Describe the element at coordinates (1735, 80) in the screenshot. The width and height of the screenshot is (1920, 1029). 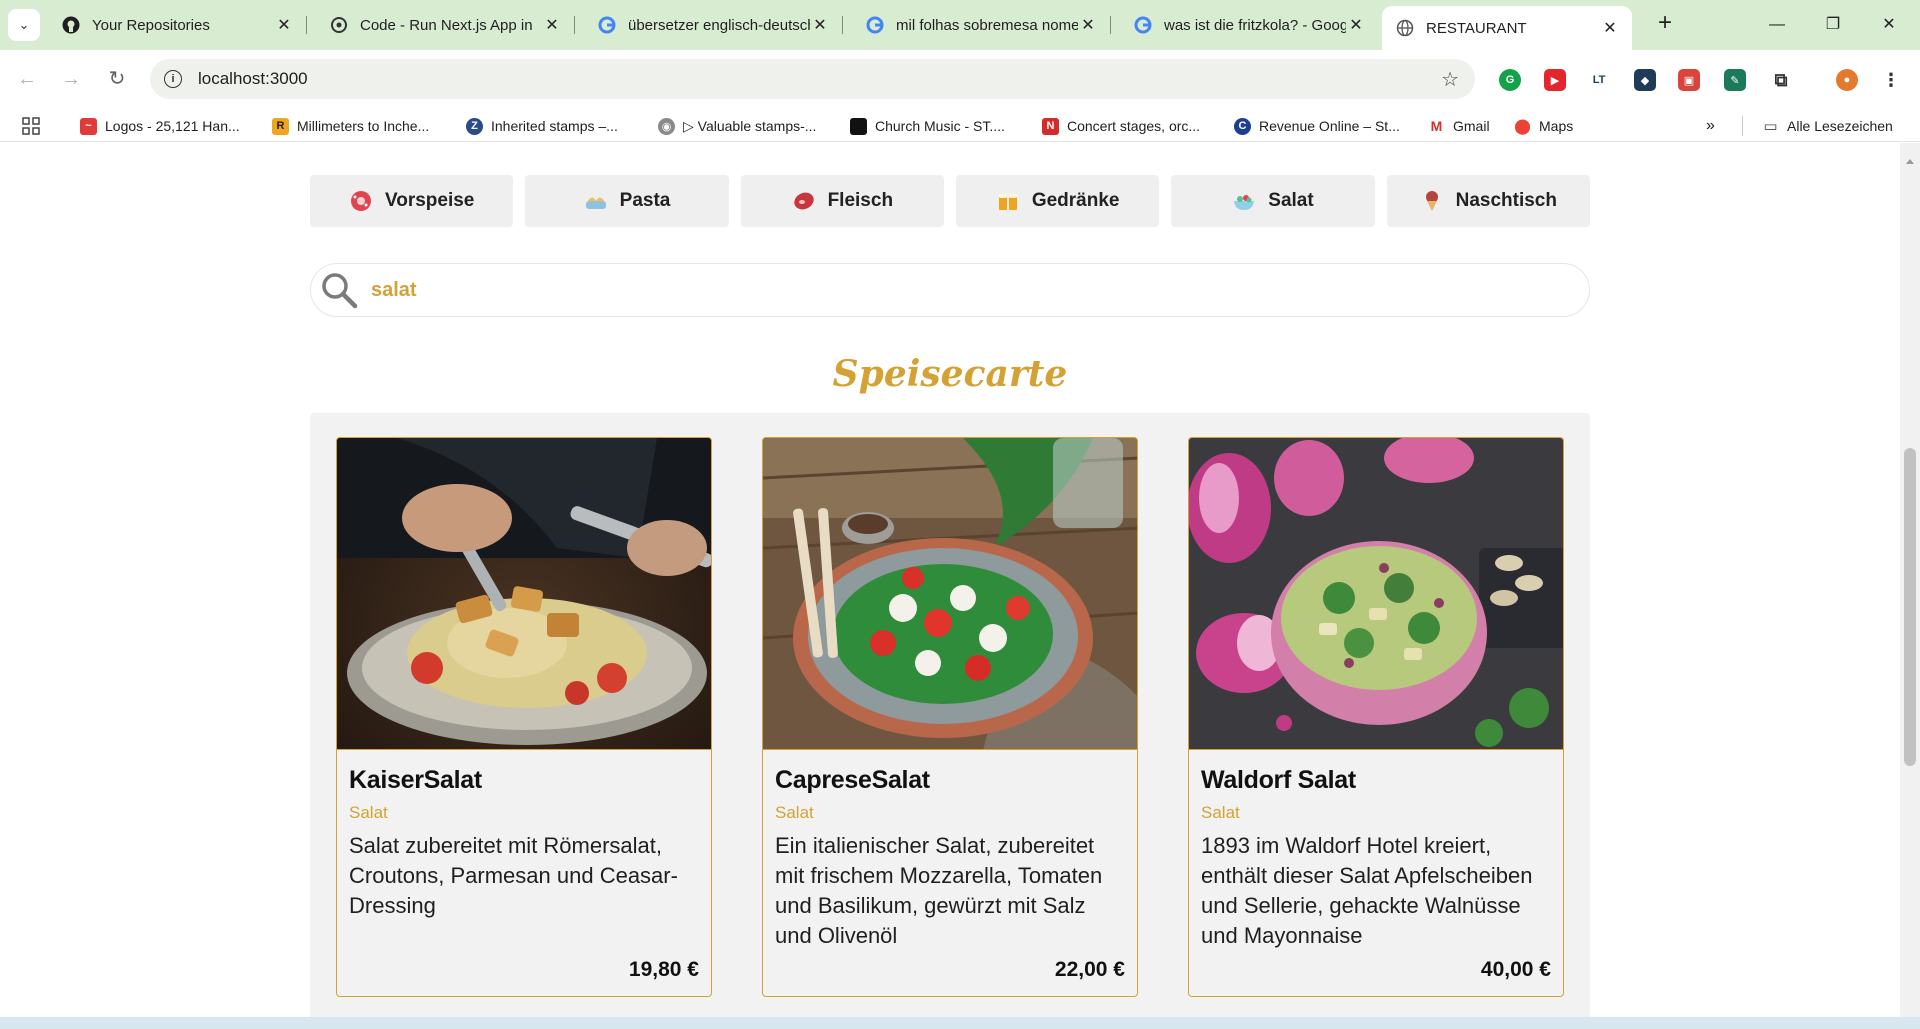
I see `pen-extension-icon: ✎` at that location.